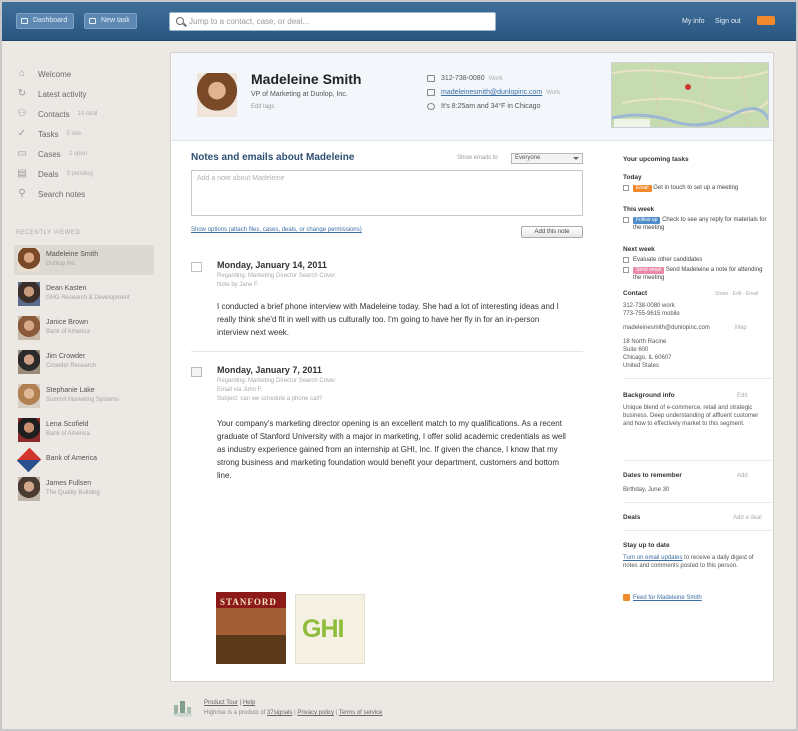 Image resolution: width=798 pixels, height=731 pixels. I want to click on sidebar-item-tasks: ✓ Tasks 5 late, so click(48, 134).